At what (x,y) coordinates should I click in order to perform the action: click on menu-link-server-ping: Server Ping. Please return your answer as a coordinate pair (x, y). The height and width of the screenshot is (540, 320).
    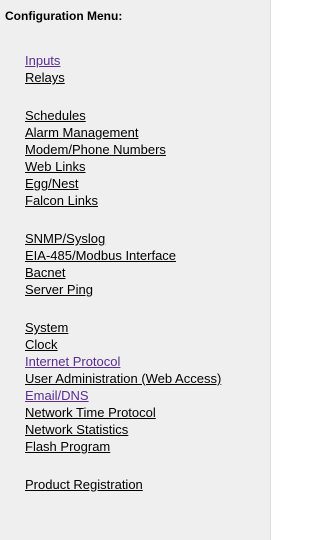
    Looking at the image, I should click on (123, 289).